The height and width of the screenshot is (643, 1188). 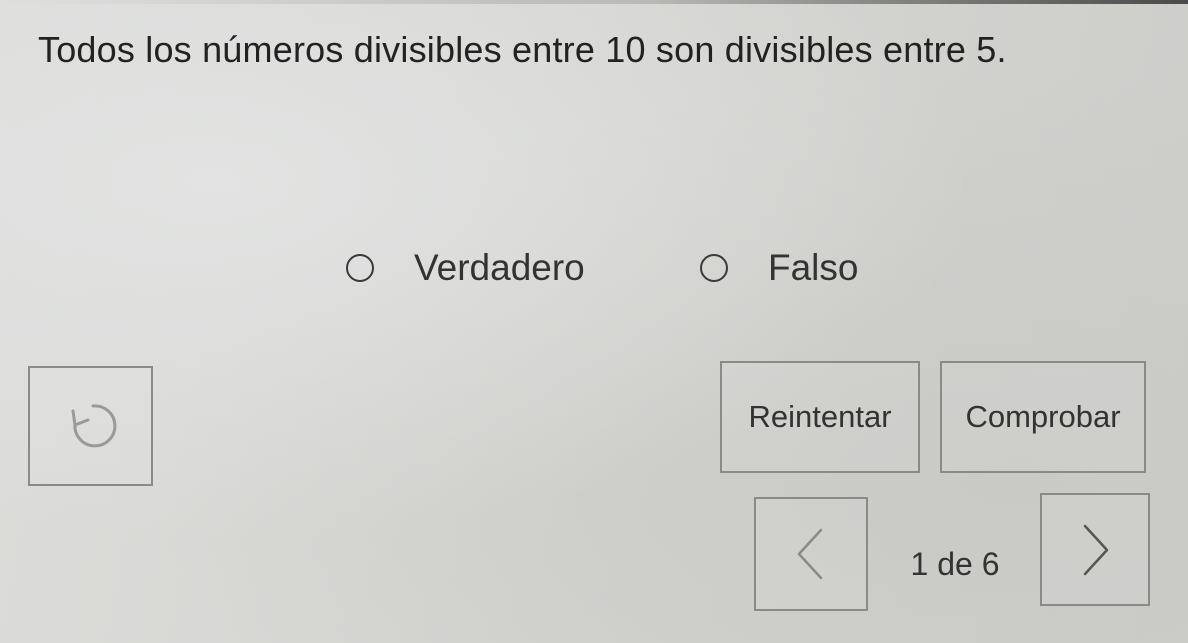 I want to click on check-button-label: Comprobar, so click(x=1043, y=416).